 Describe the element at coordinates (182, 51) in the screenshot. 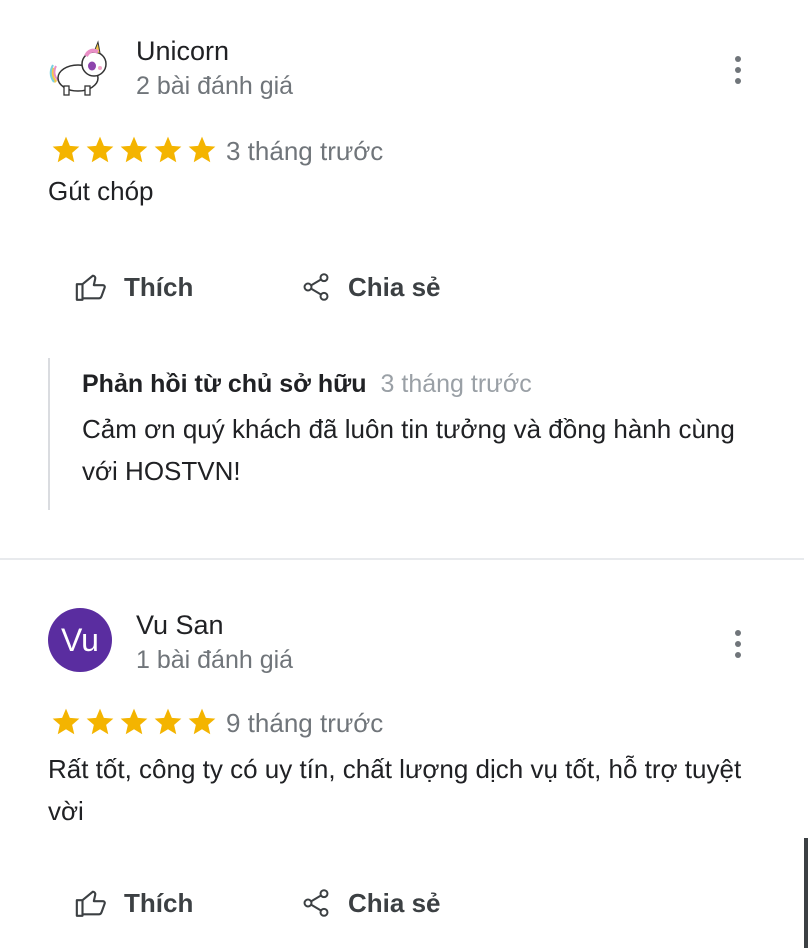

I see `reviewer-name: Unicorn` at that location.